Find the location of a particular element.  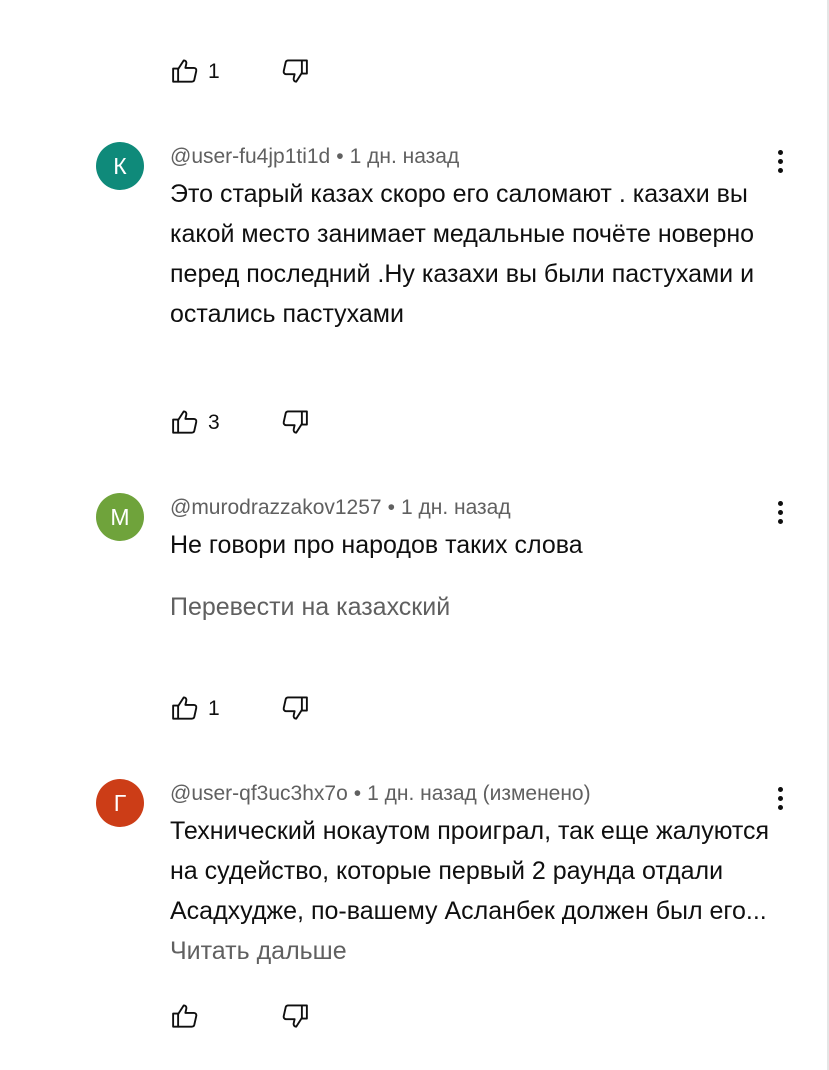

read-more-link: Читать дальше is located at coordinates (258, 951).